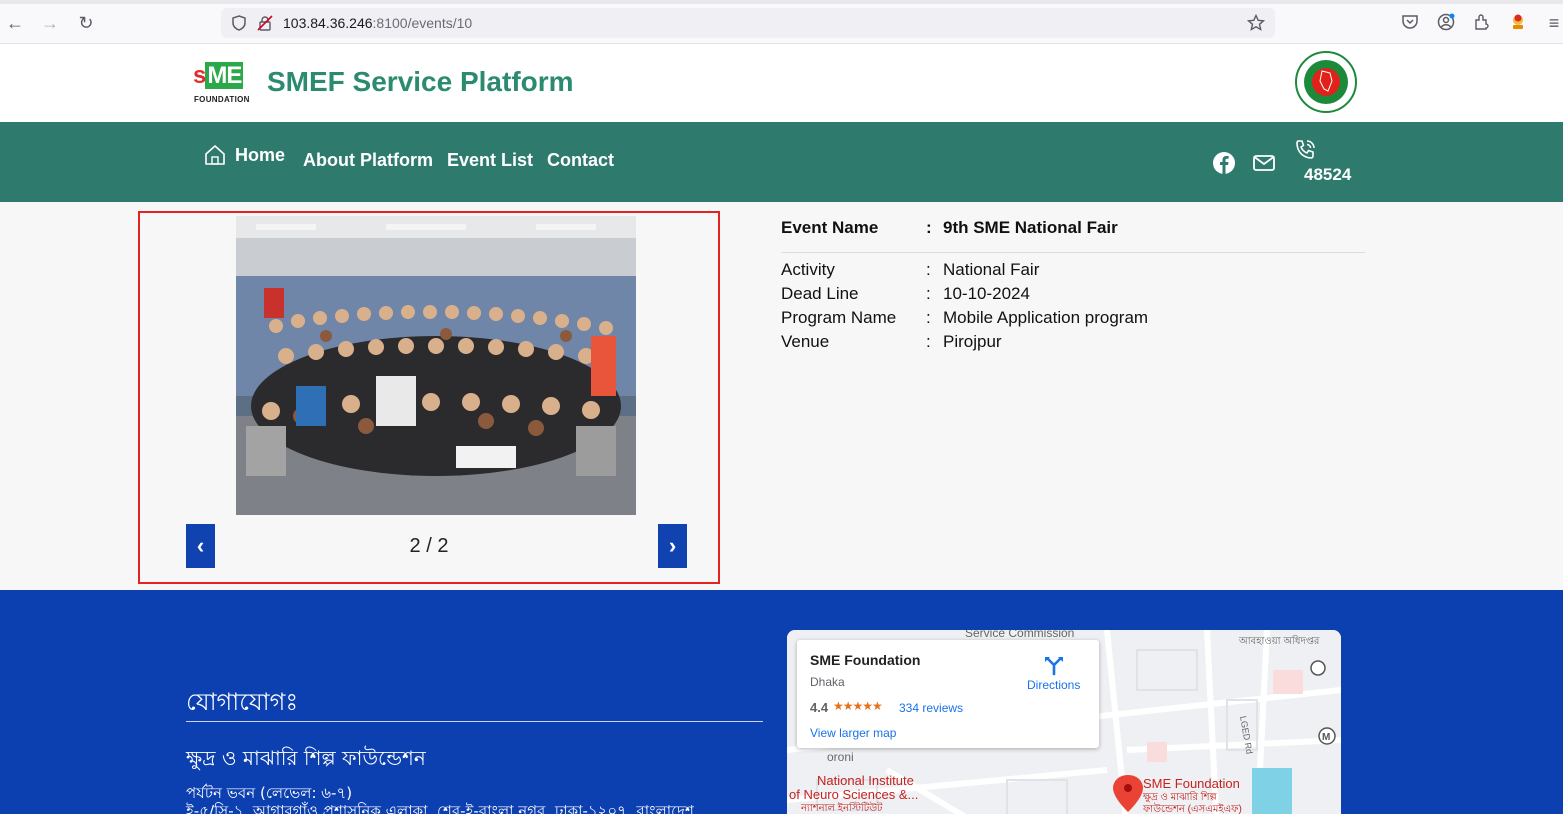  Describe the element at coordinates (781, 83) in the screenshot. I see `site-header: sME FOUNDATION SMEF Service Platform` at that location.